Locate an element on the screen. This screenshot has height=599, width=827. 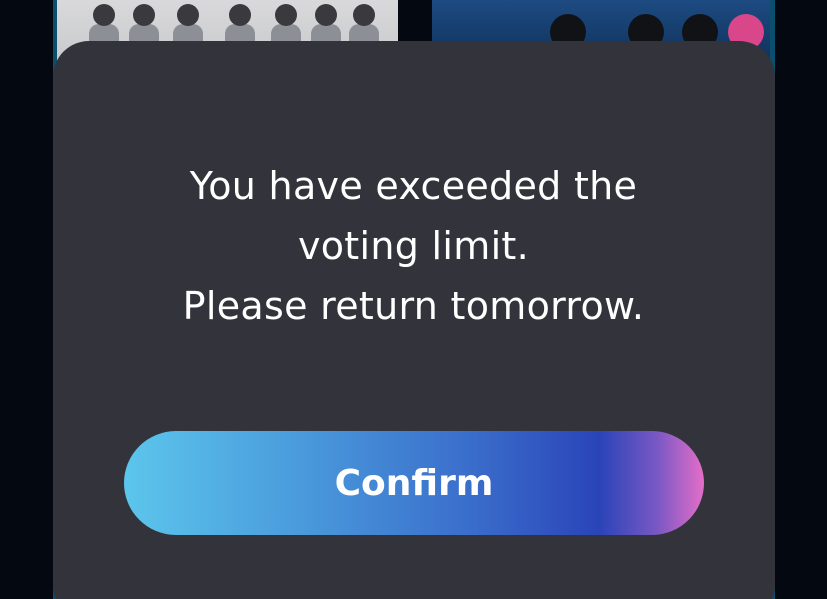
dialog-message-line: voting limit. is located at coordinates (413, 246).